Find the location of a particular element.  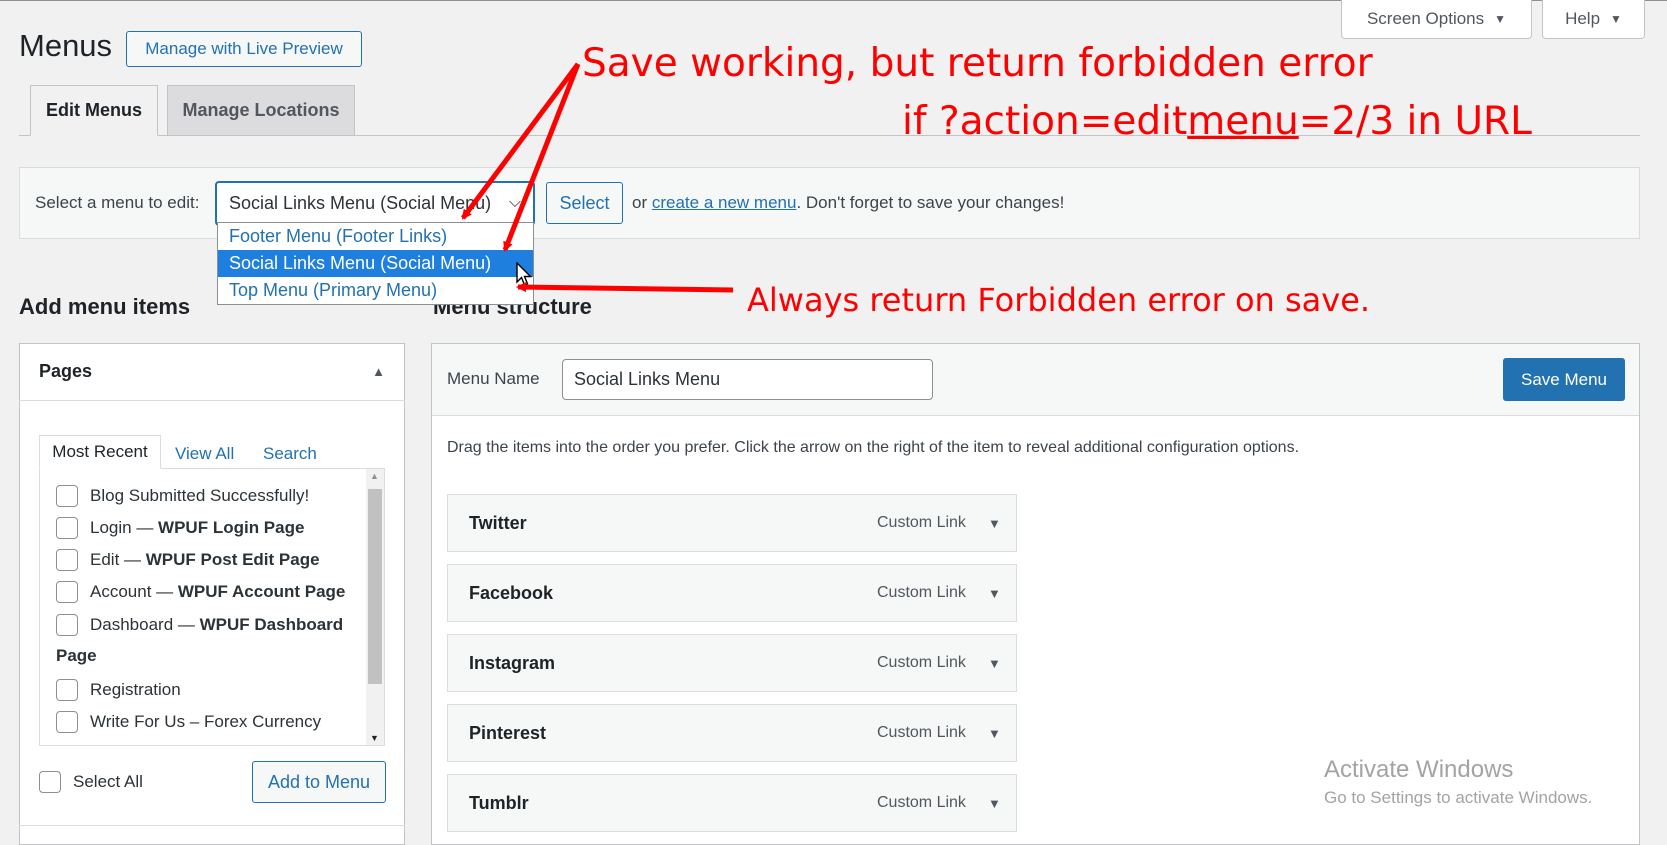

annotation-url-note: if ?action=editmenu=2/3 in URL is located at coordinates (1217, 121).